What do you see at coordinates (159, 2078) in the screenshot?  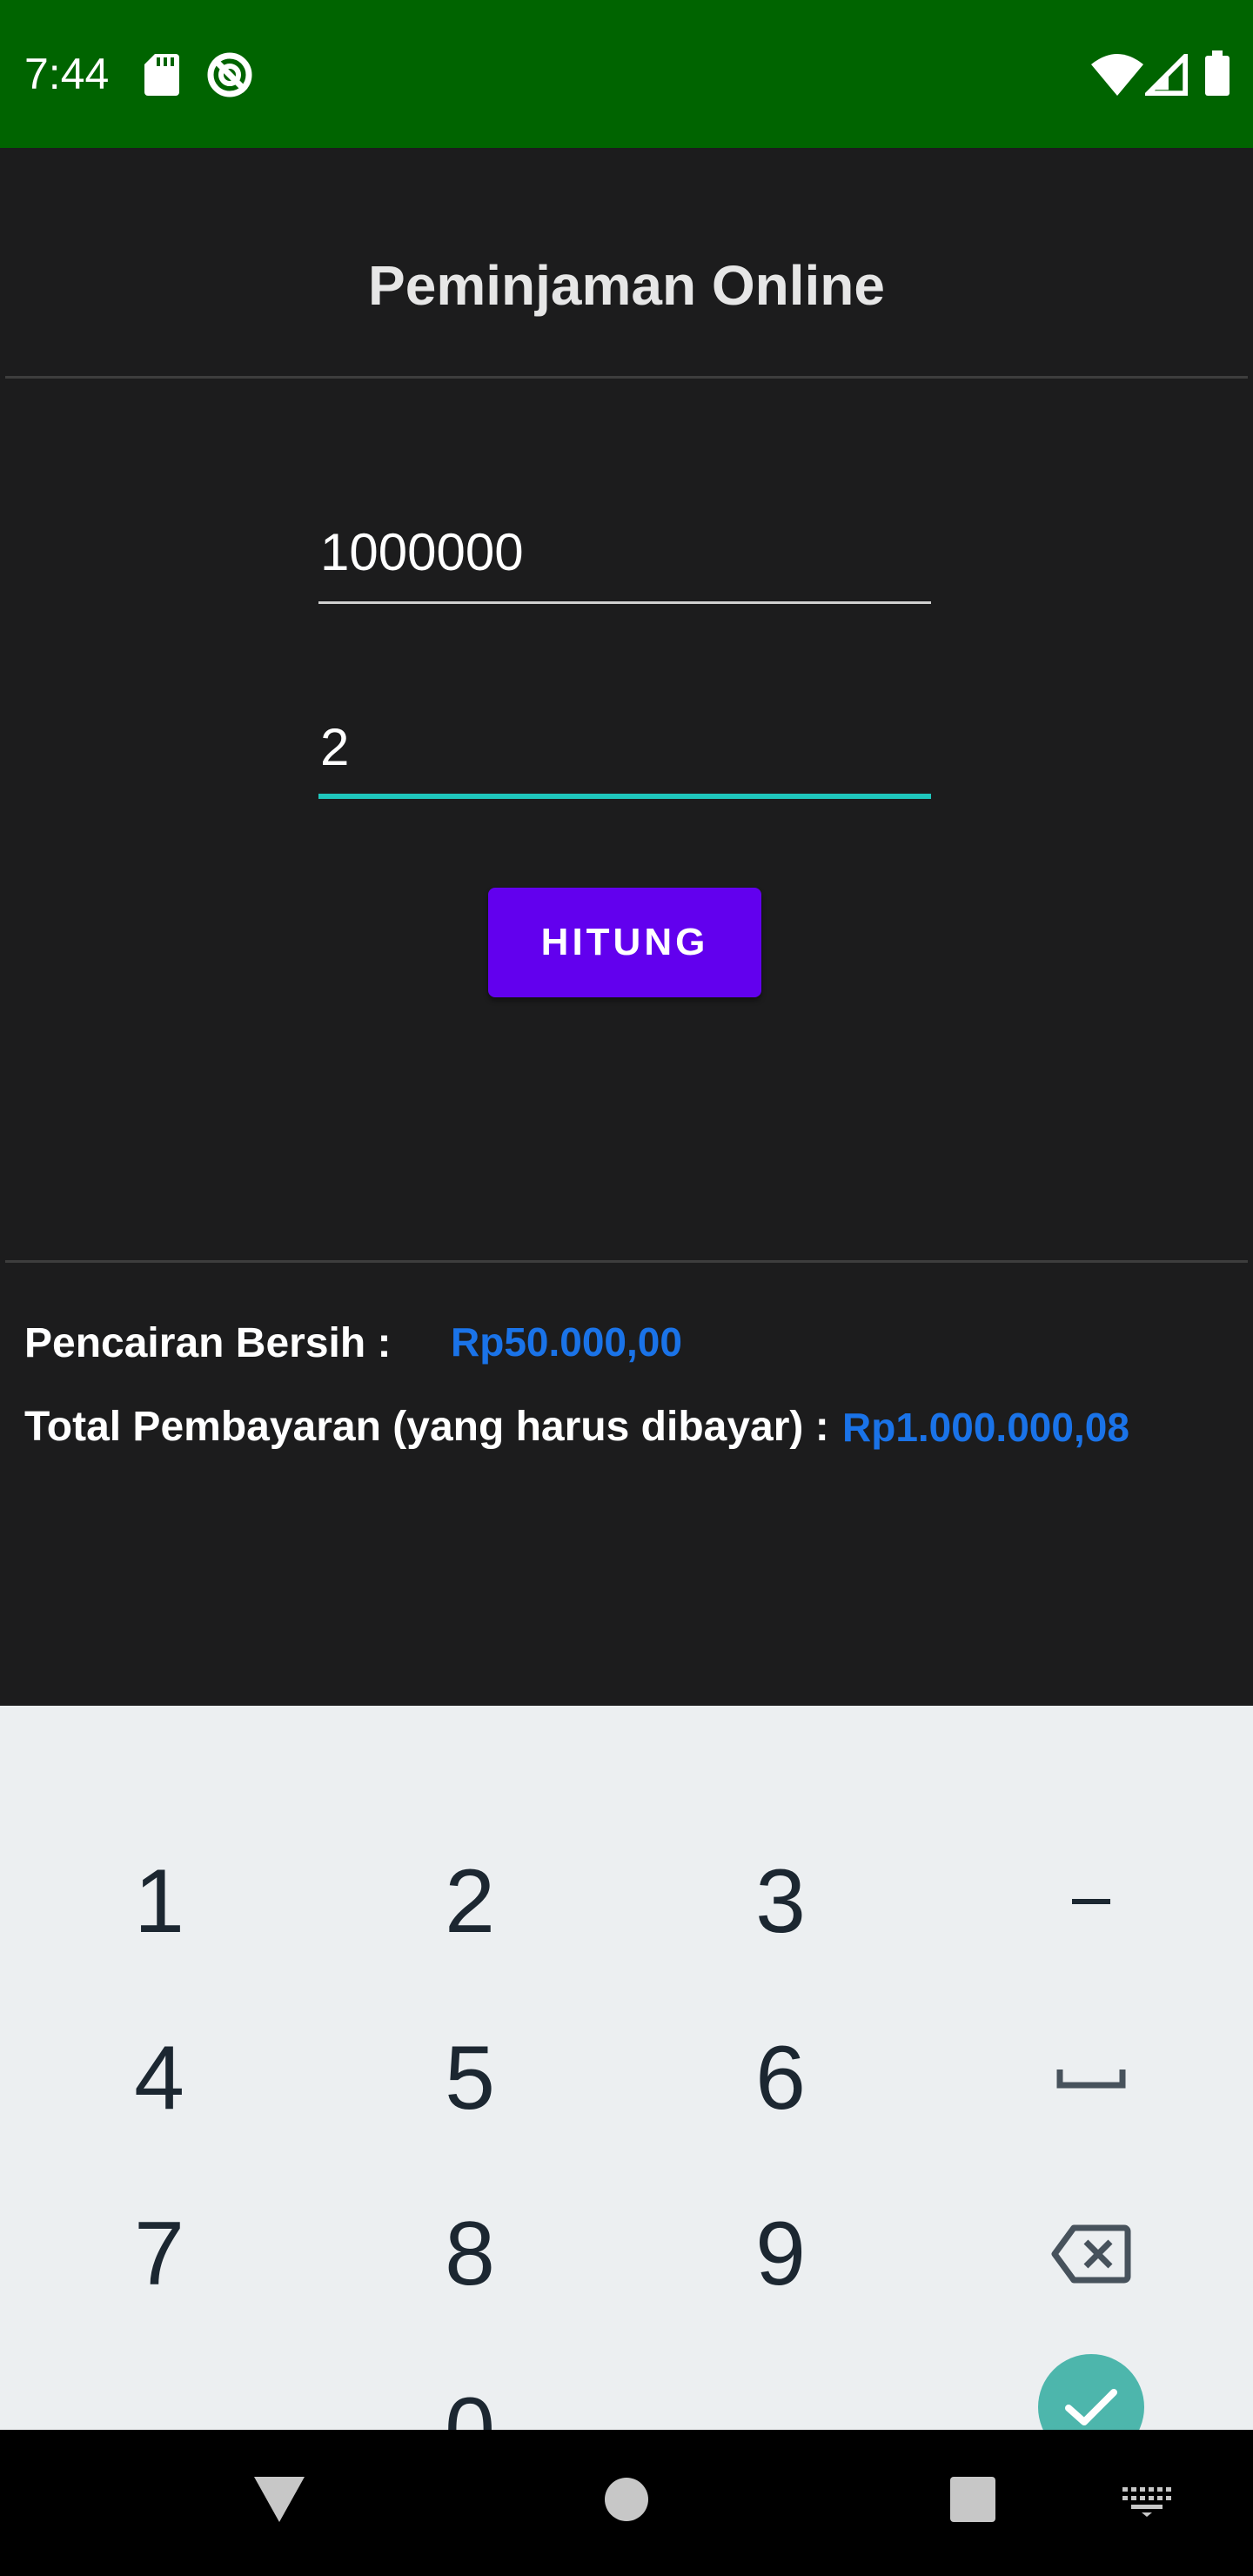 I see `key-4: 4` at bounding box center [159, 2078].